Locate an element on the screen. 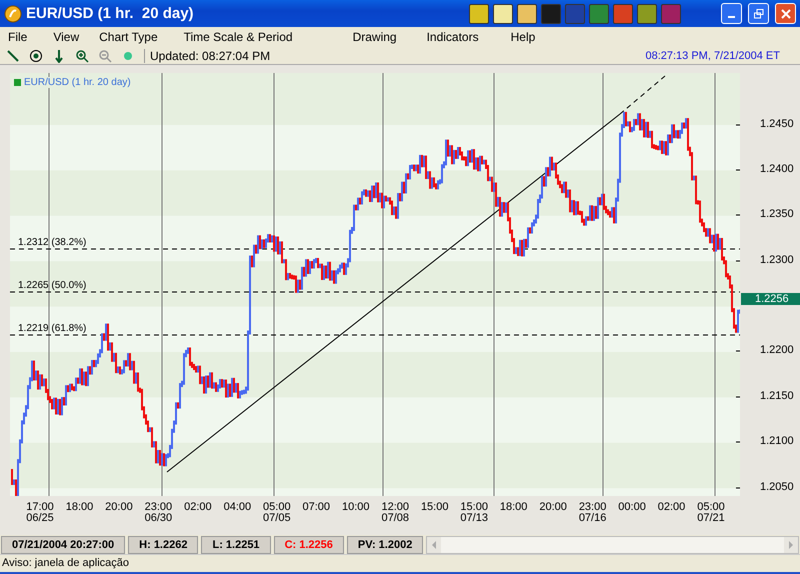  price-axis-label: 1.2300 is located at coordinates (777, 260).